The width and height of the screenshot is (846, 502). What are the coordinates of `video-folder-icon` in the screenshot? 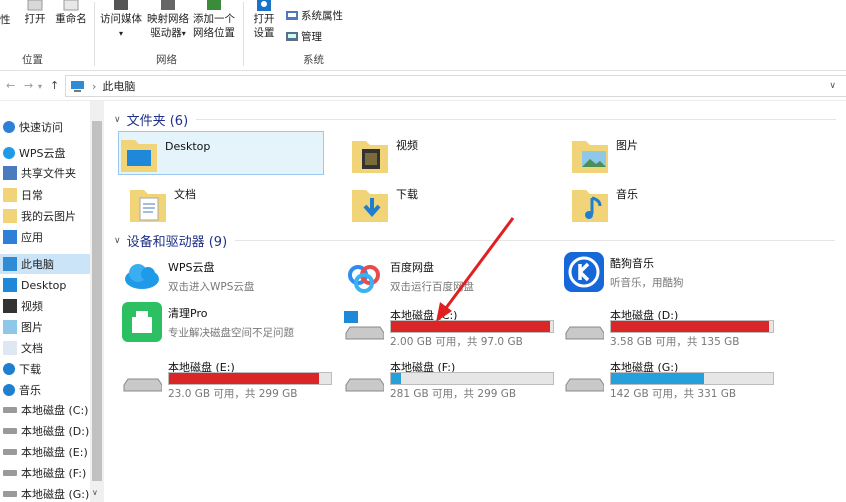 It's located at (370, 157).